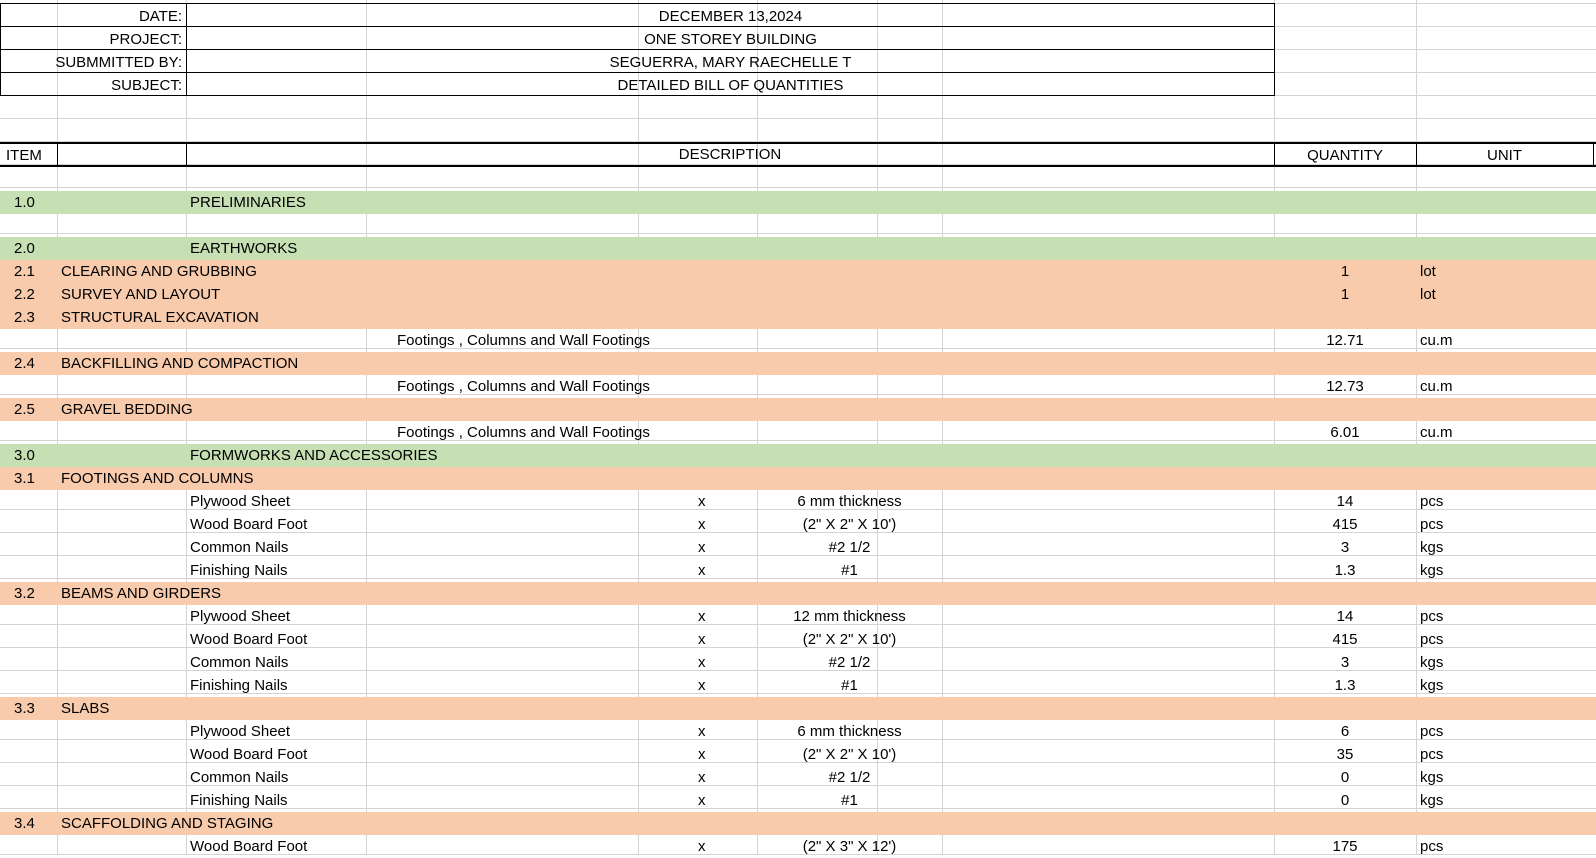  I want to click on subject-value: DETAILED BILL OF QUANTITIES, so click(730, 85).